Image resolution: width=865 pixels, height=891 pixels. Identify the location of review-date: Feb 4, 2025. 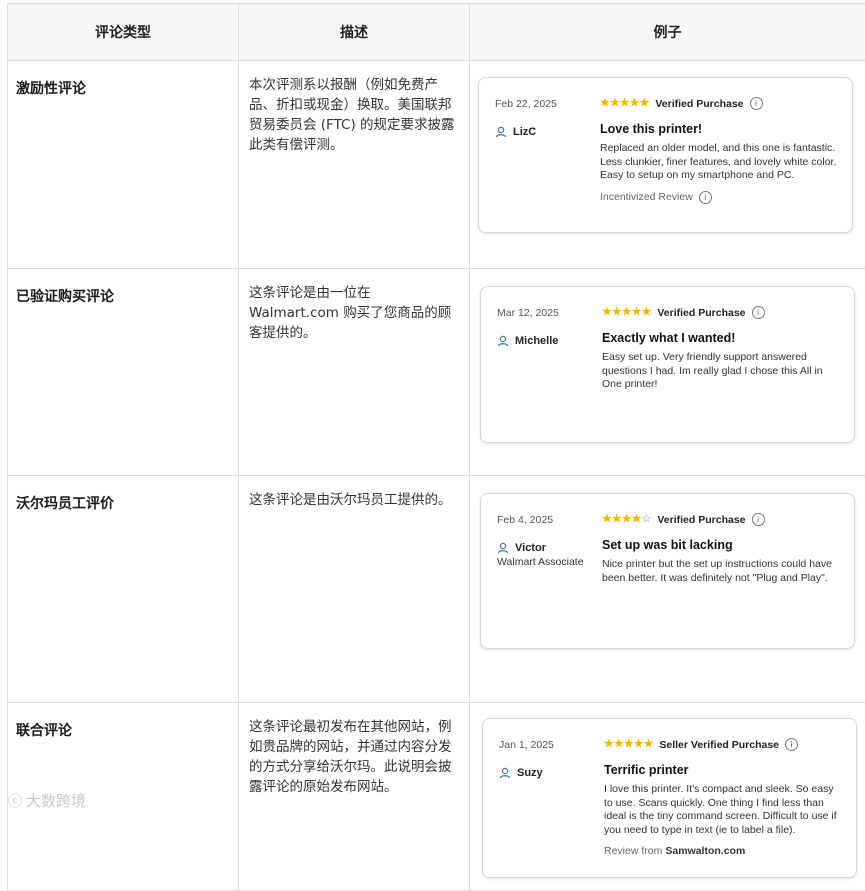
(547, 520).